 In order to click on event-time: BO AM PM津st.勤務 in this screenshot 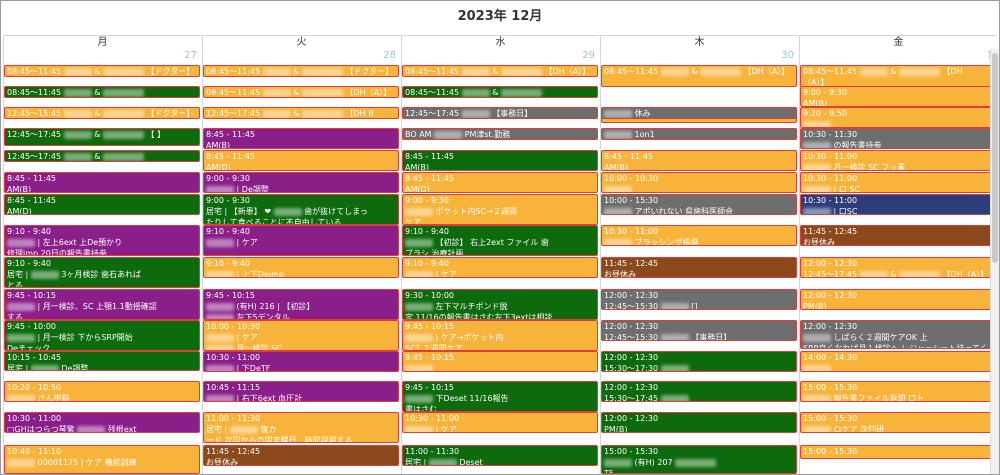, I will do `click(458, 134)`.